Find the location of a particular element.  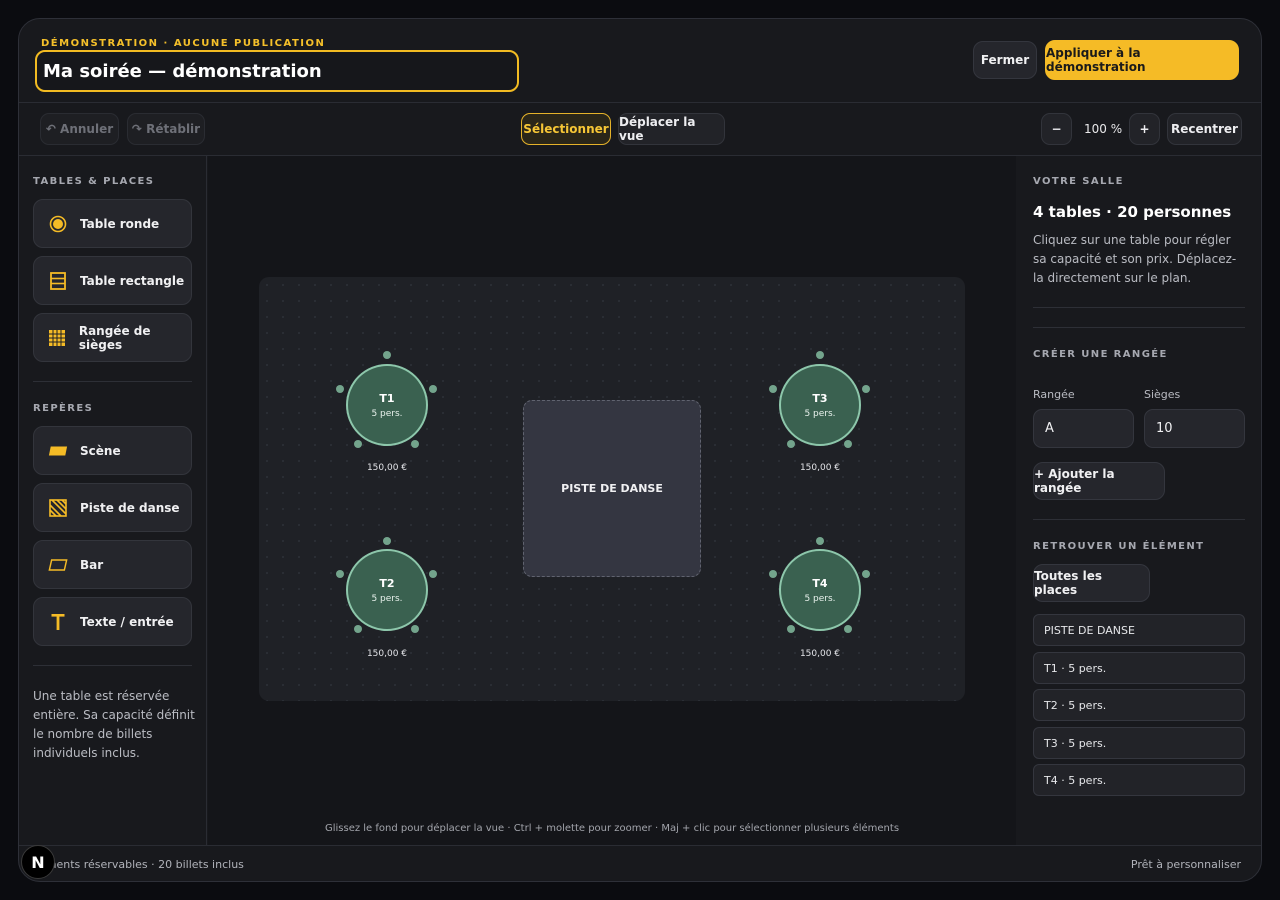

list-item: T2 · 5 pers. is located at coordinates (1139, 705).